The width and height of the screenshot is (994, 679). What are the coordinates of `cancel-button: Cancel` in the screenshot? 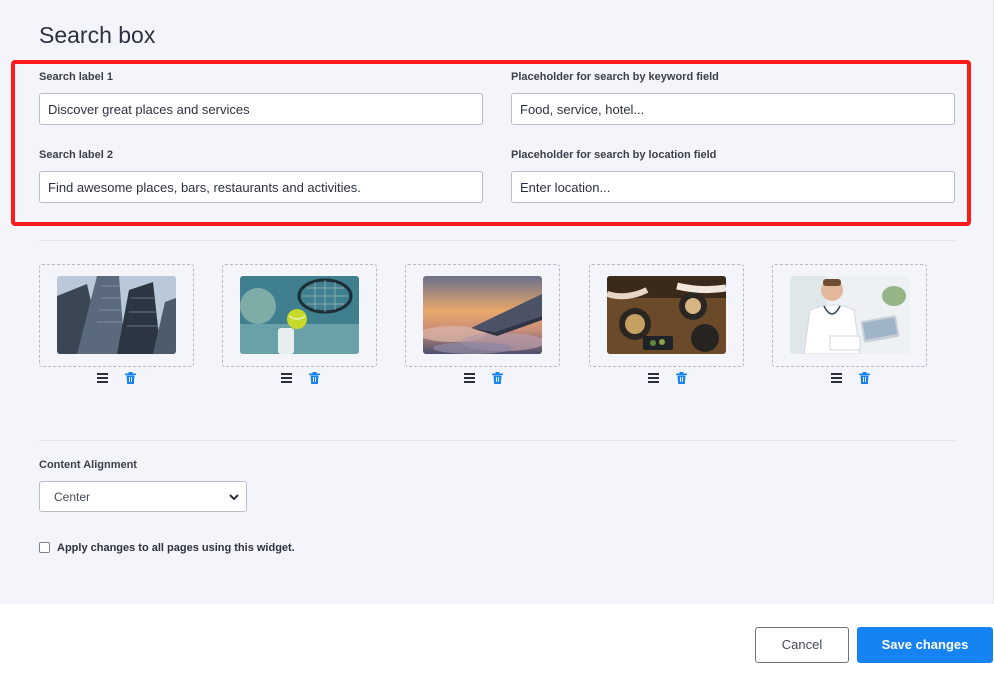 It's located at (802, 645).